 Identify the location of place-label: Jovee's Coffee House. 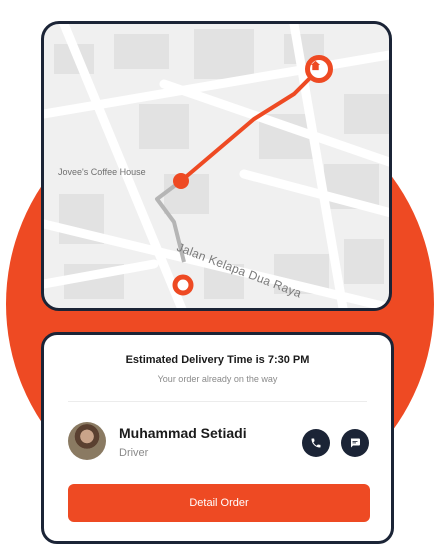
(102, 172).